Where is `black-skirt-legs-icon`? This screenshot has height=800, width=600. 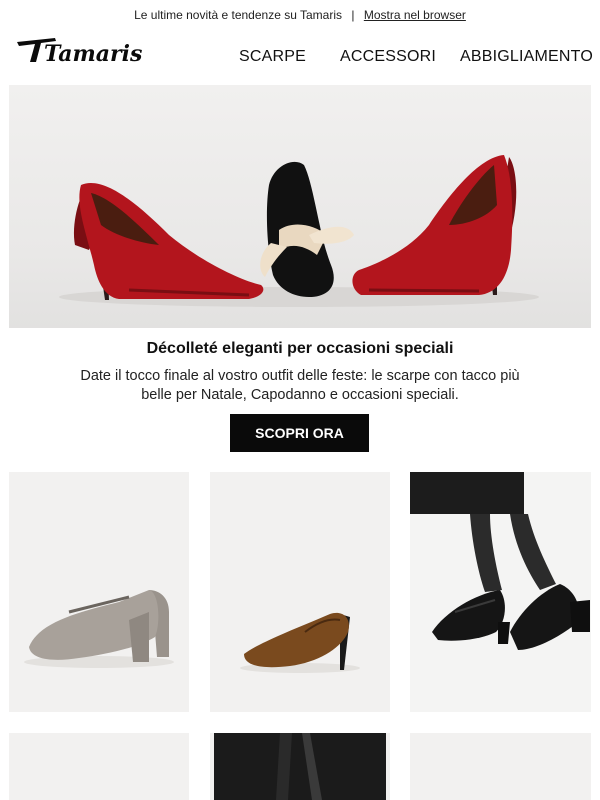 black-skirt-legs-icon is located at coordinates (300, 766).